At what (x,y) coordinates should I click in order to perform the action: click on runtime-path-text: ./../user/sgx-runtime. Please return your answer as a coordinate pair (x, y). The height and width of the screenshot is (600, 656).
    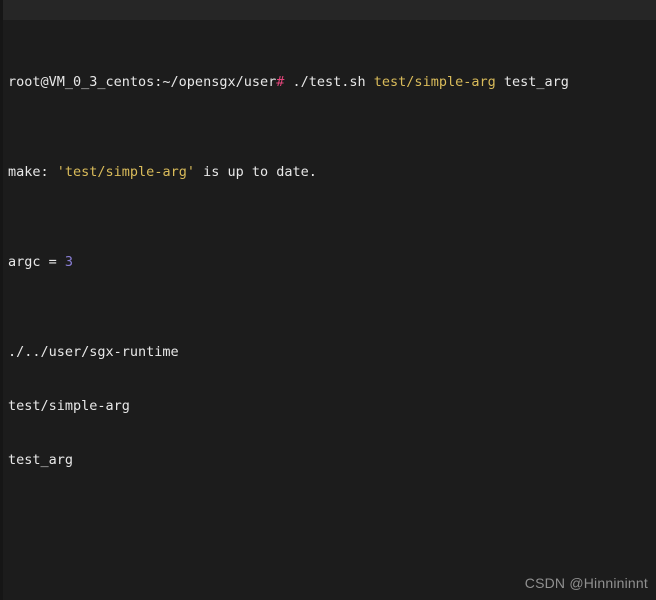
    Looking at the image, I should click on (93, 352).